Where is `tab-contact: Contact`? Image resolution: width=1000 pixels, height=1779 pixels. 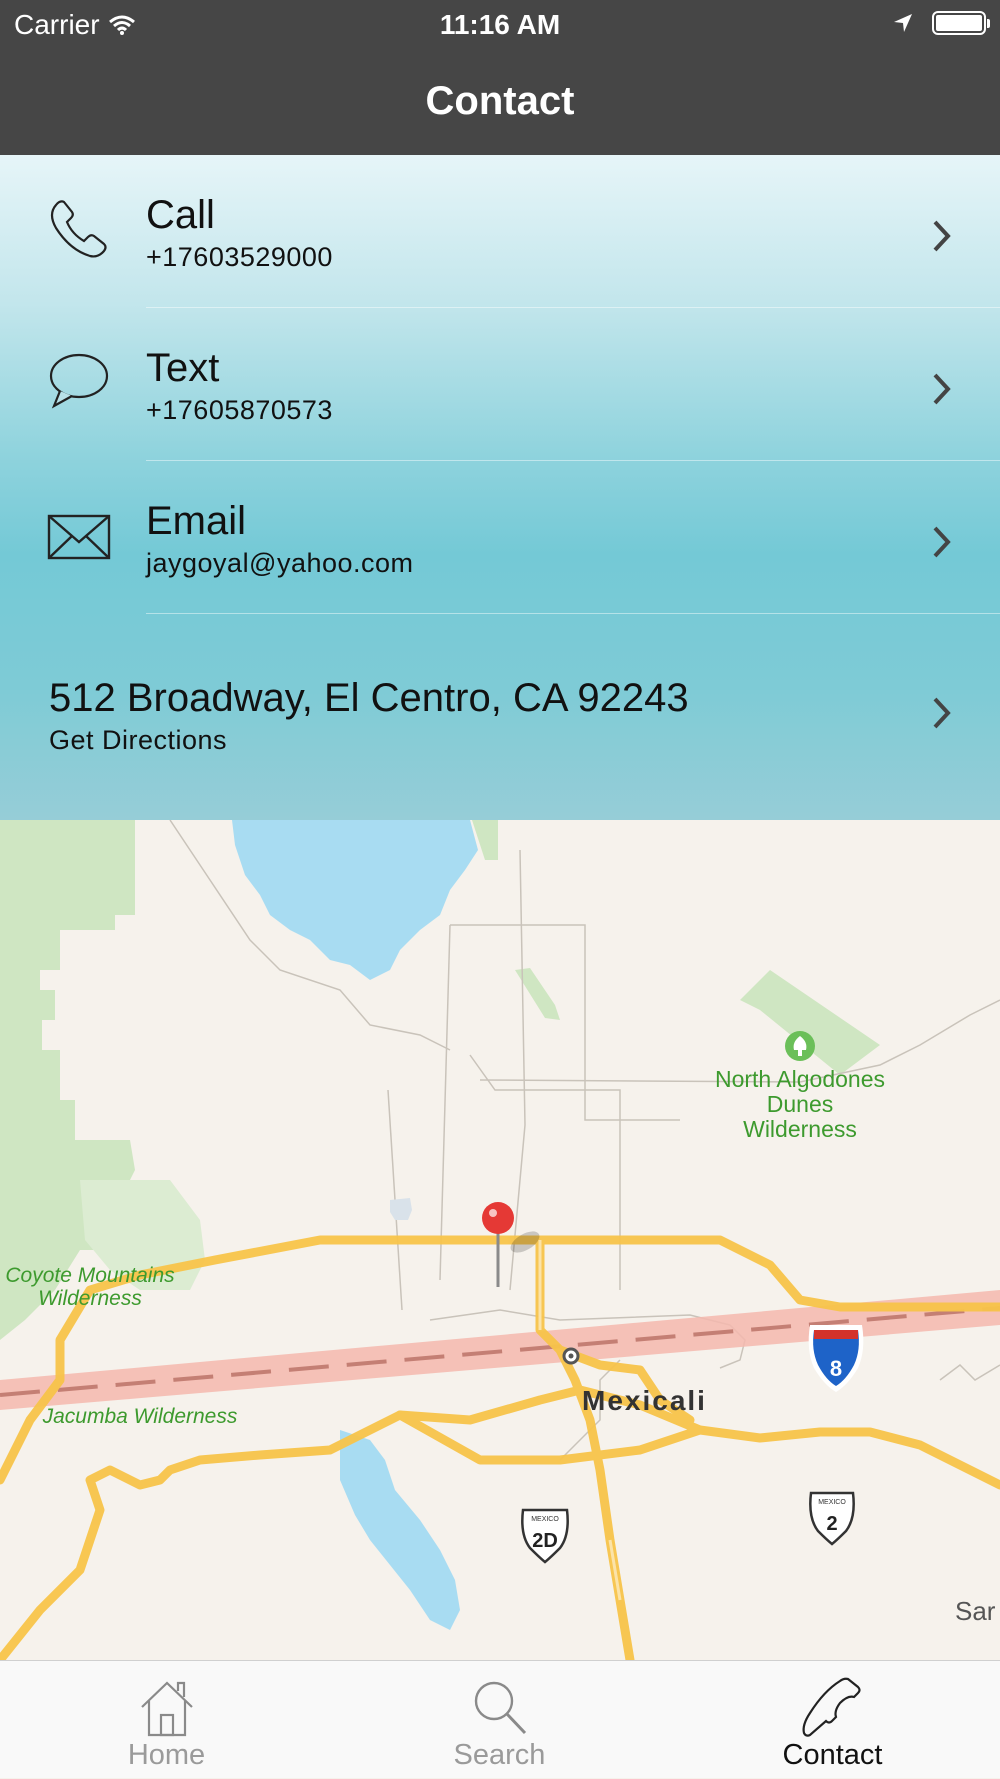 tab-contact: Contact is located at coordinates (832, 1720).